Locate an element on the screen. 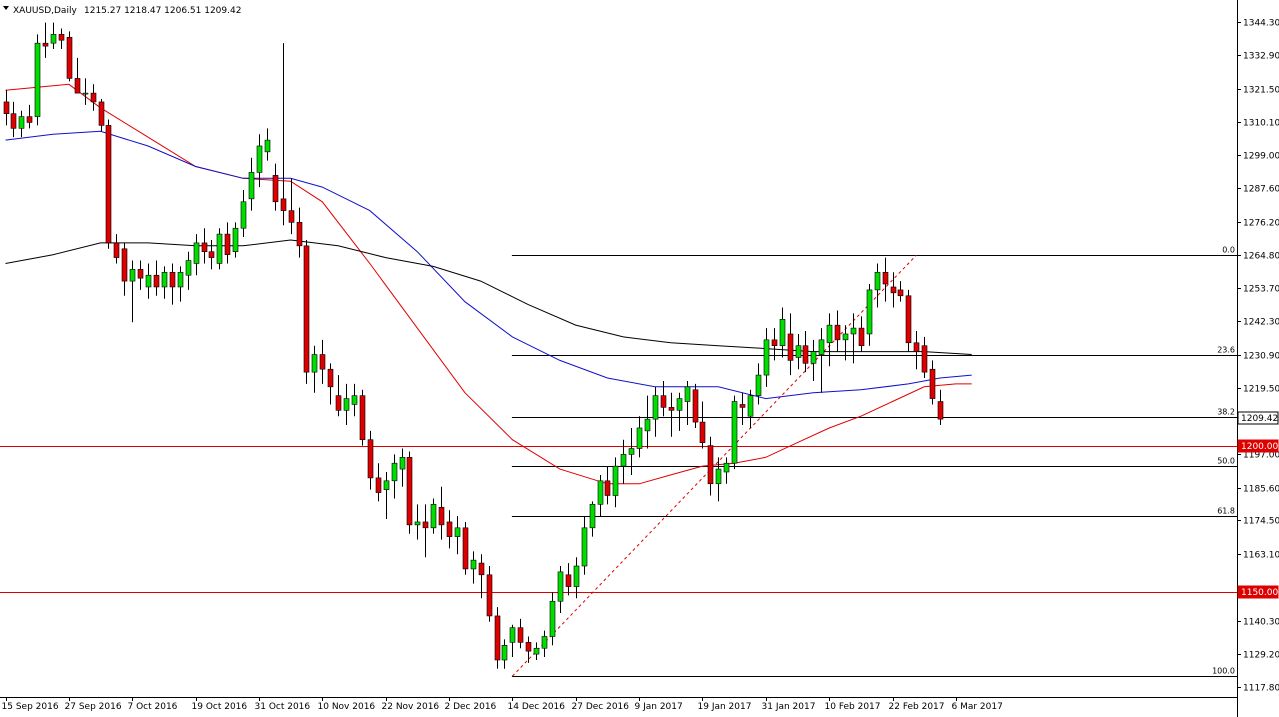  time-tick-label: 15 Sep 2016 is located at coordinates (30, 707).